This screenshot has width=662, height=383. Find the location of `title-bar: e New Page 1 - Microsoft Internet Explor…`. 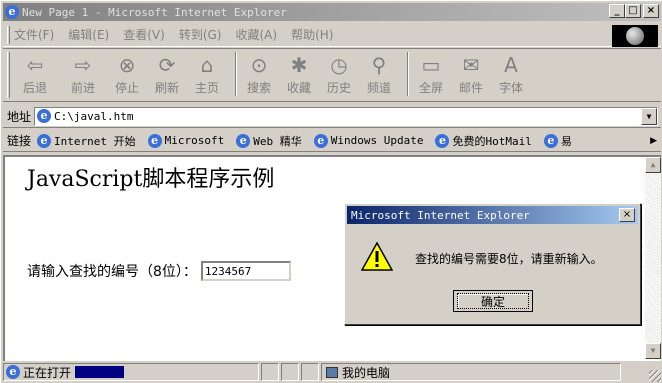

title-bar: e New Page 1 - Microsoft Internet Explor… is located at coordinates (332, 12).